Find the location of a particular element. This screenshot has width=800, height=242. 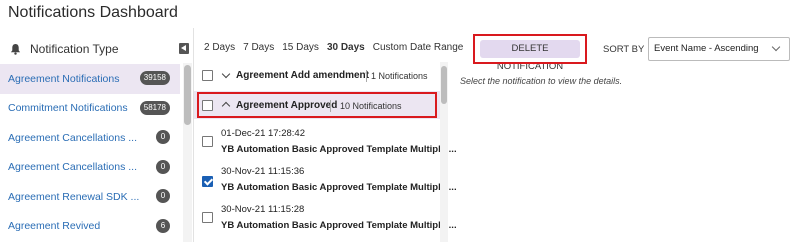

list-scrollbar is located at coordinates (444, 152).